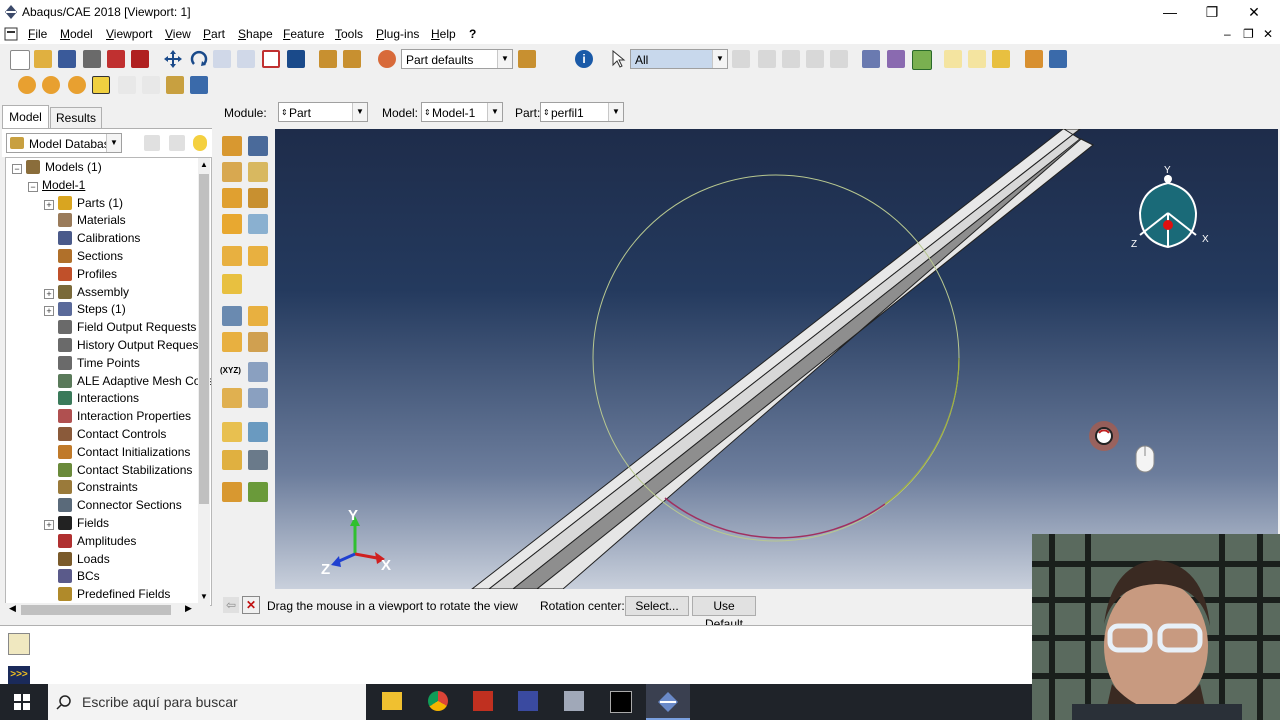 The image size is (1280, 720). I want to click on lightbulb-icon, so click(200, 143).